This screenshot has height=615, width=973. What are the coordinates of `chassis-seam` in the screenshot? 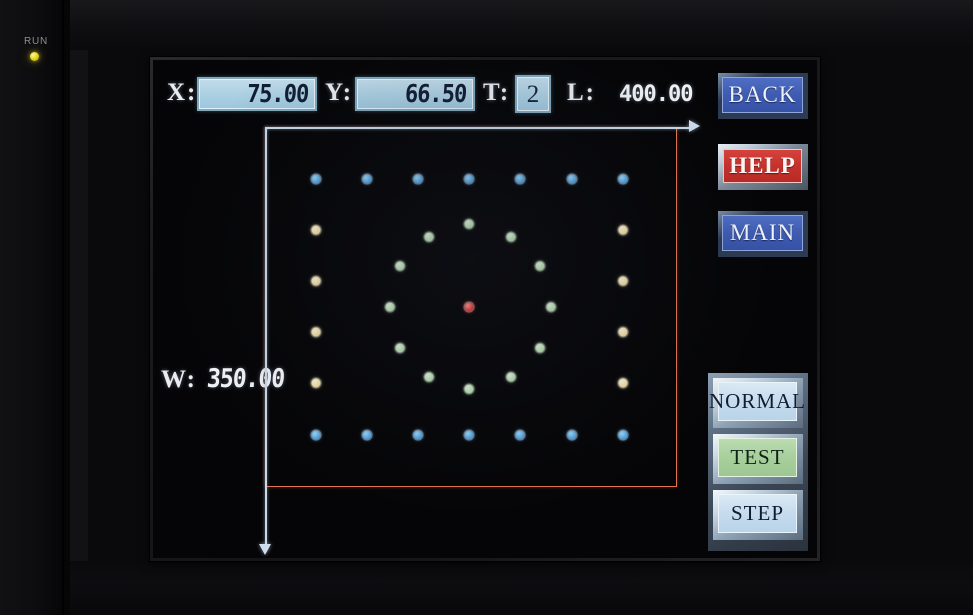 It's located at (63, 307).